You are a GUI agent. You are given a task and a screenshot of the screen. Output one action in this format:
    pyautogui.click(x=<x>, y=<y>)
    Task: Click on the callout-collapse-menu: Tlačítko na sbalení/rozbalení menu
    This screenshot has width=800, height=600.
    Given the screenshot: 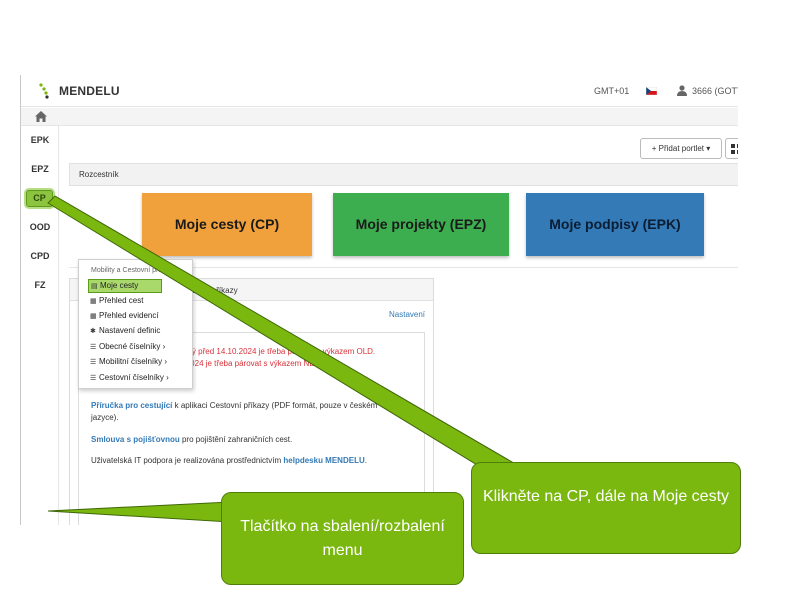 What is the action you would take?
    pyautogui.click(x=342, y=538)
    